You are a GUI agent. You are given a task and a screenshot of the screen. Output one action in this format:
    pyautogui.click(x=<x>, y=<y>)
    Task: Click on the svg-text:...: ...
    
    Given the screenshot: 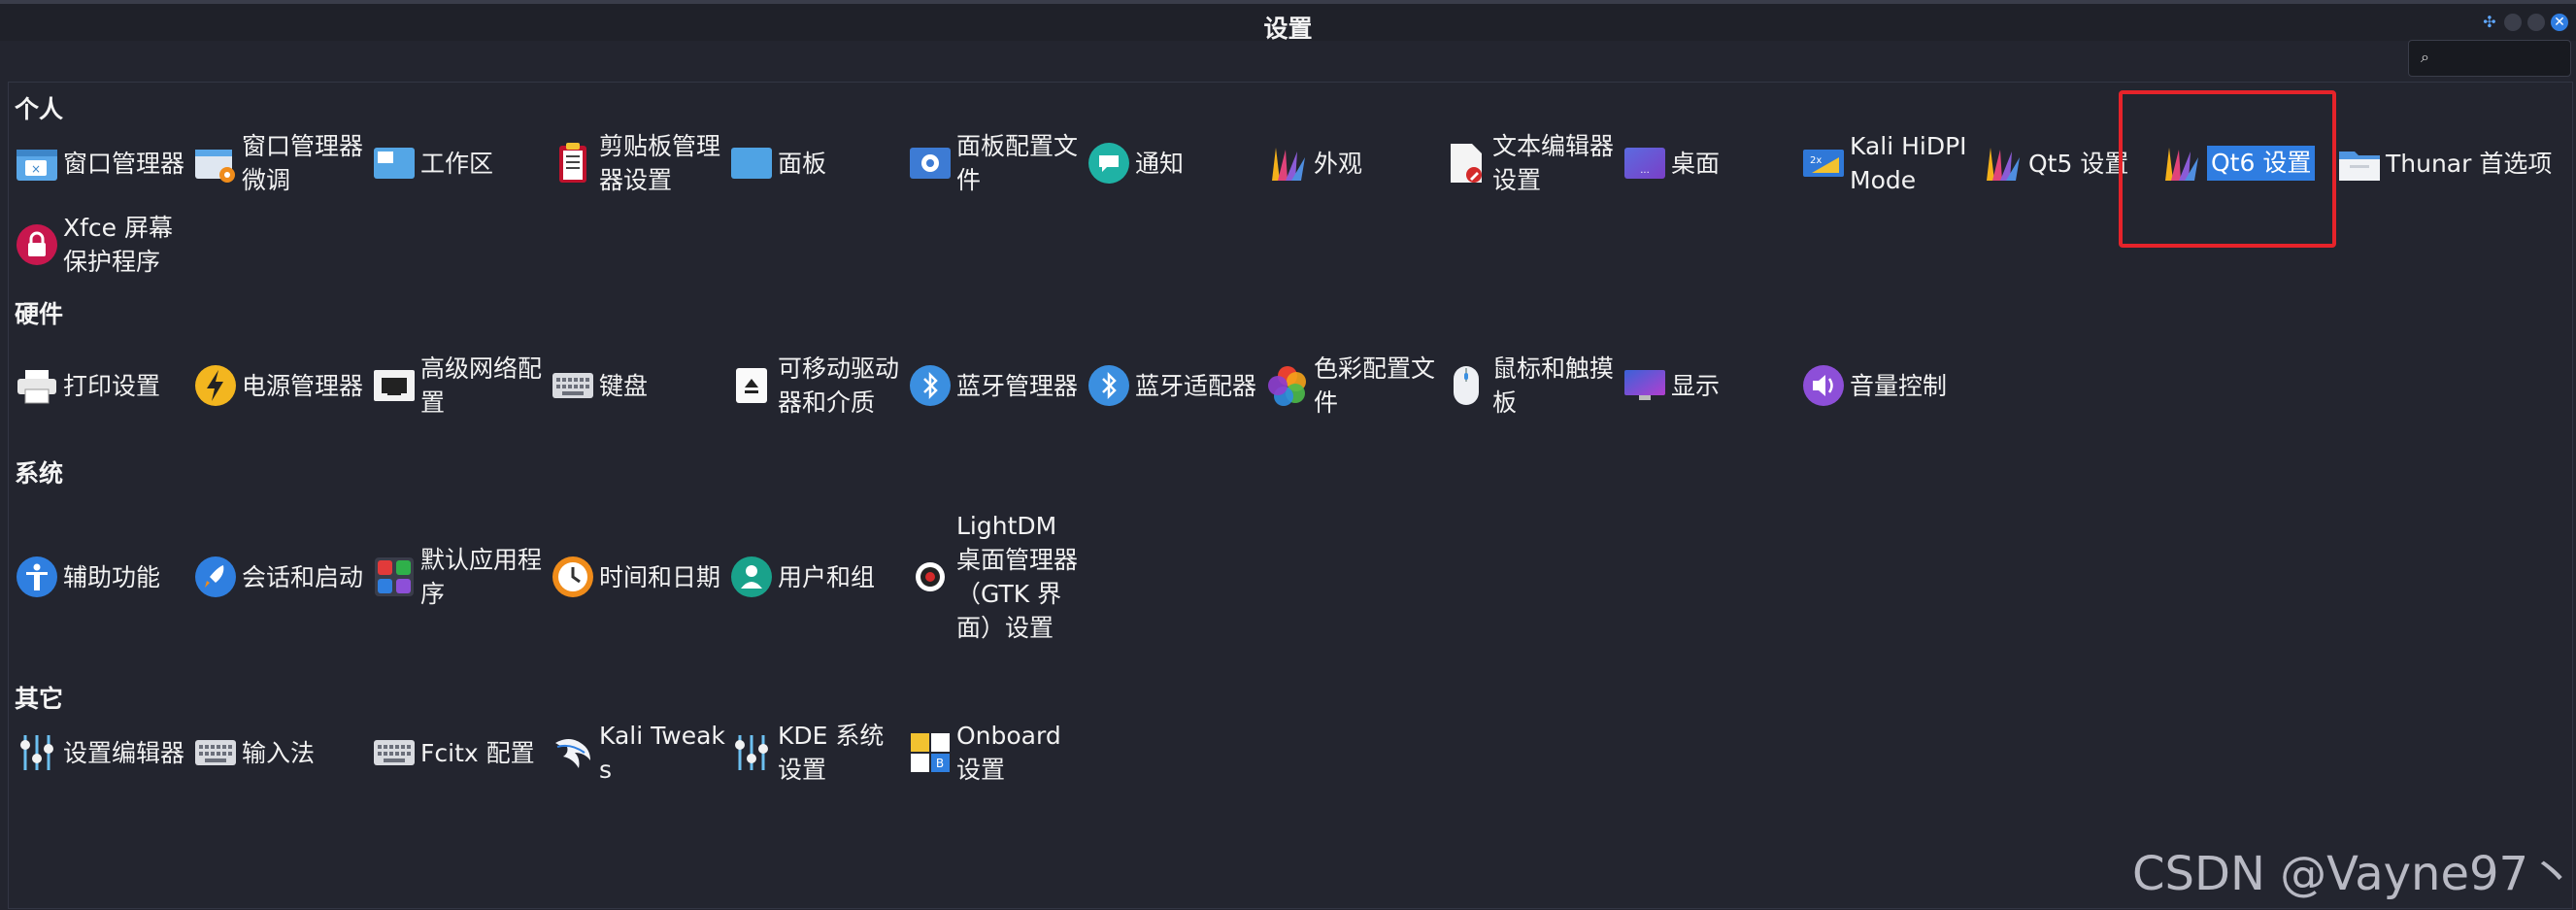 What is the action you would take?
    pyautogui.click(x=1645, y=170)
    